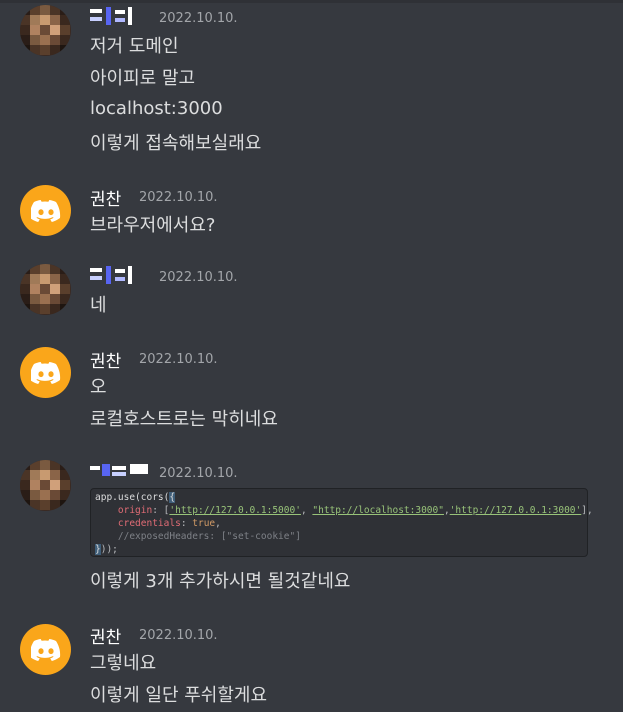 The image size is (623, 712). I want to click on message-text: 오, so click(98, 387).